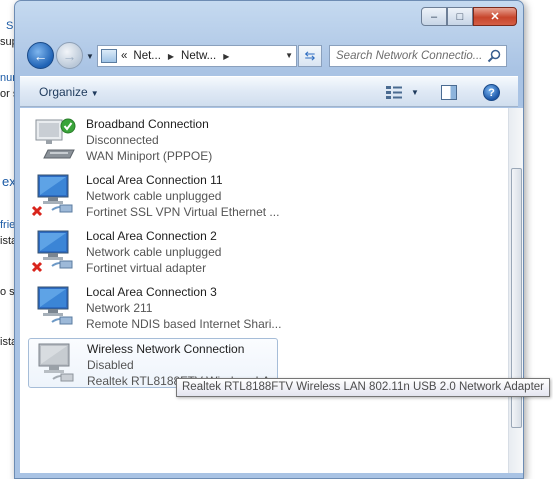 Image resolution: width=553 pixels, height=479 pixels. What do you see at coordinates (147, 124) in the screenshot?
I see `connection-name: Broadband Connection` at bounding box center [147, 124].